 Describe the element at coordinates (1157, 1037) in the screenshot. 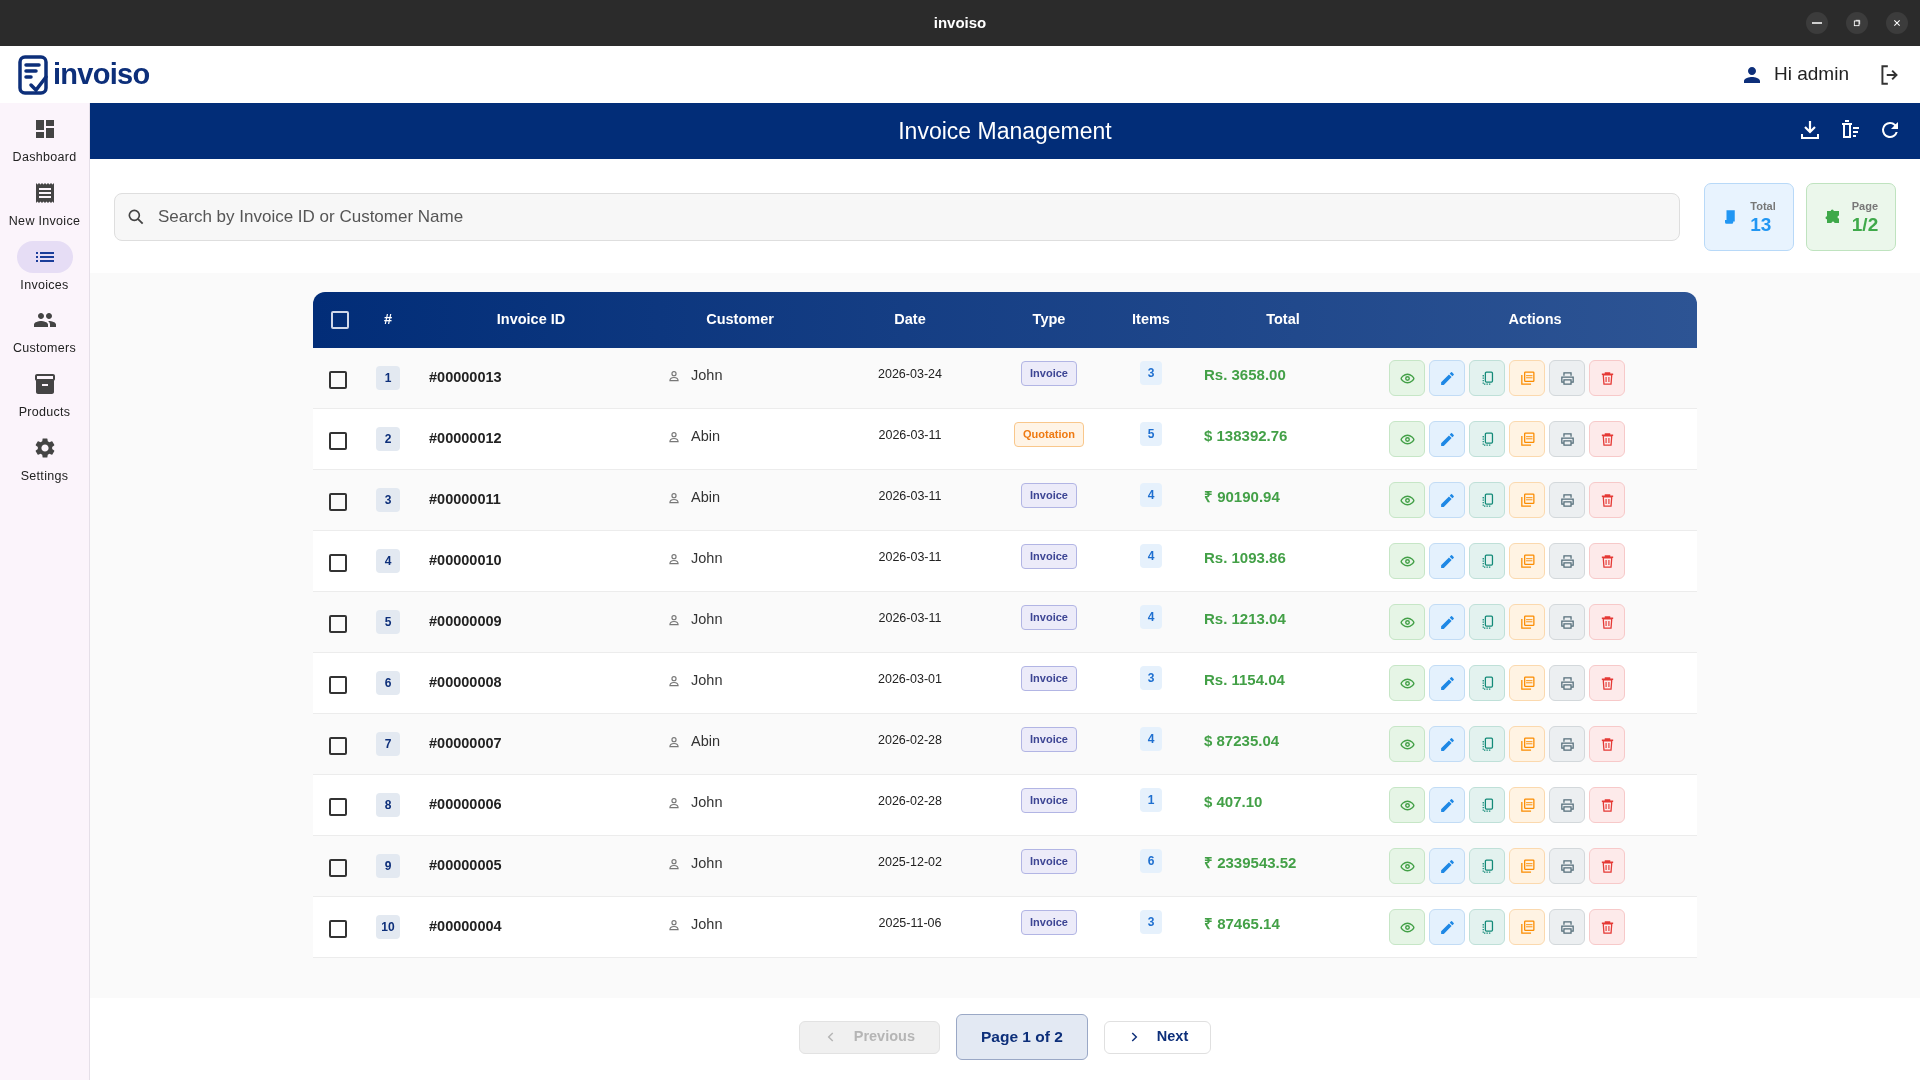

I see `next-button: Next` at that location.